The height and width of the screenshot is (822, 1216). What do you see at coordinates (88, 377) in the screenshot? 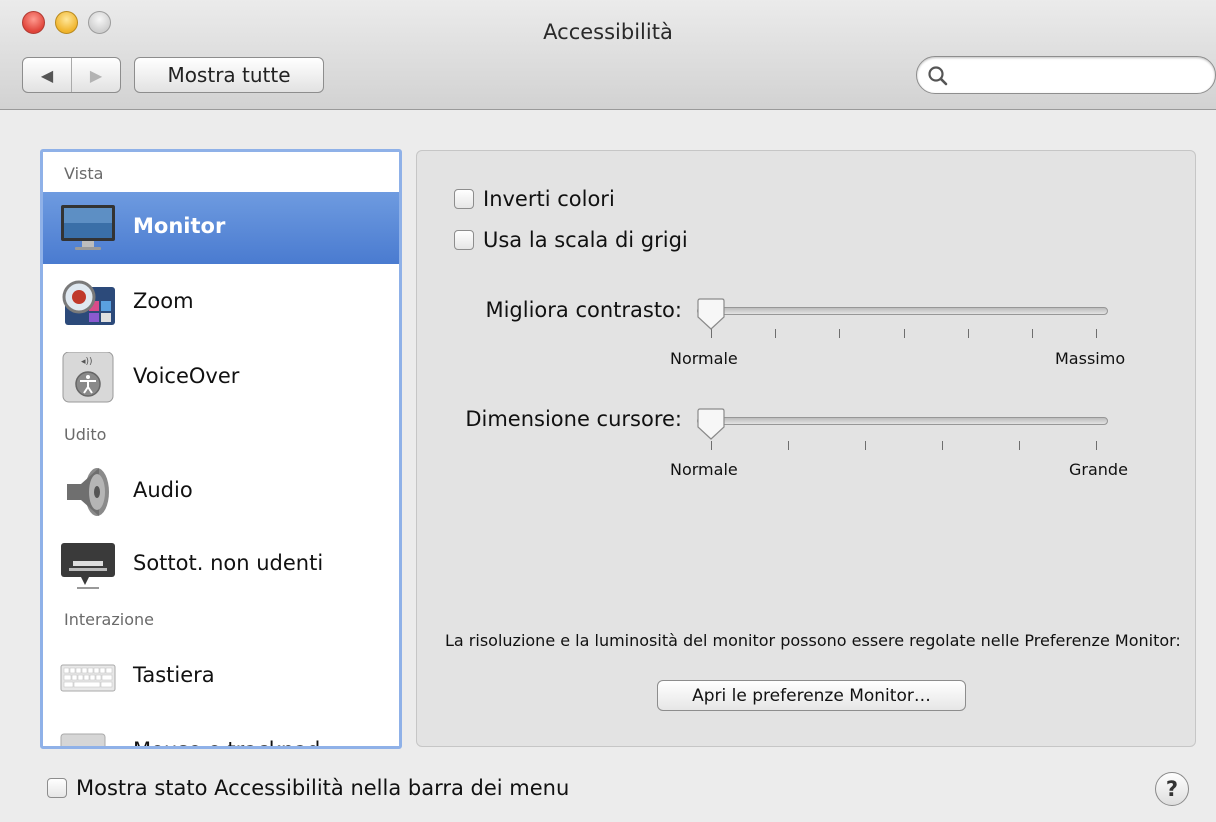
I see `voiceover-icon: ◂))` at bounding box center [88, 377].